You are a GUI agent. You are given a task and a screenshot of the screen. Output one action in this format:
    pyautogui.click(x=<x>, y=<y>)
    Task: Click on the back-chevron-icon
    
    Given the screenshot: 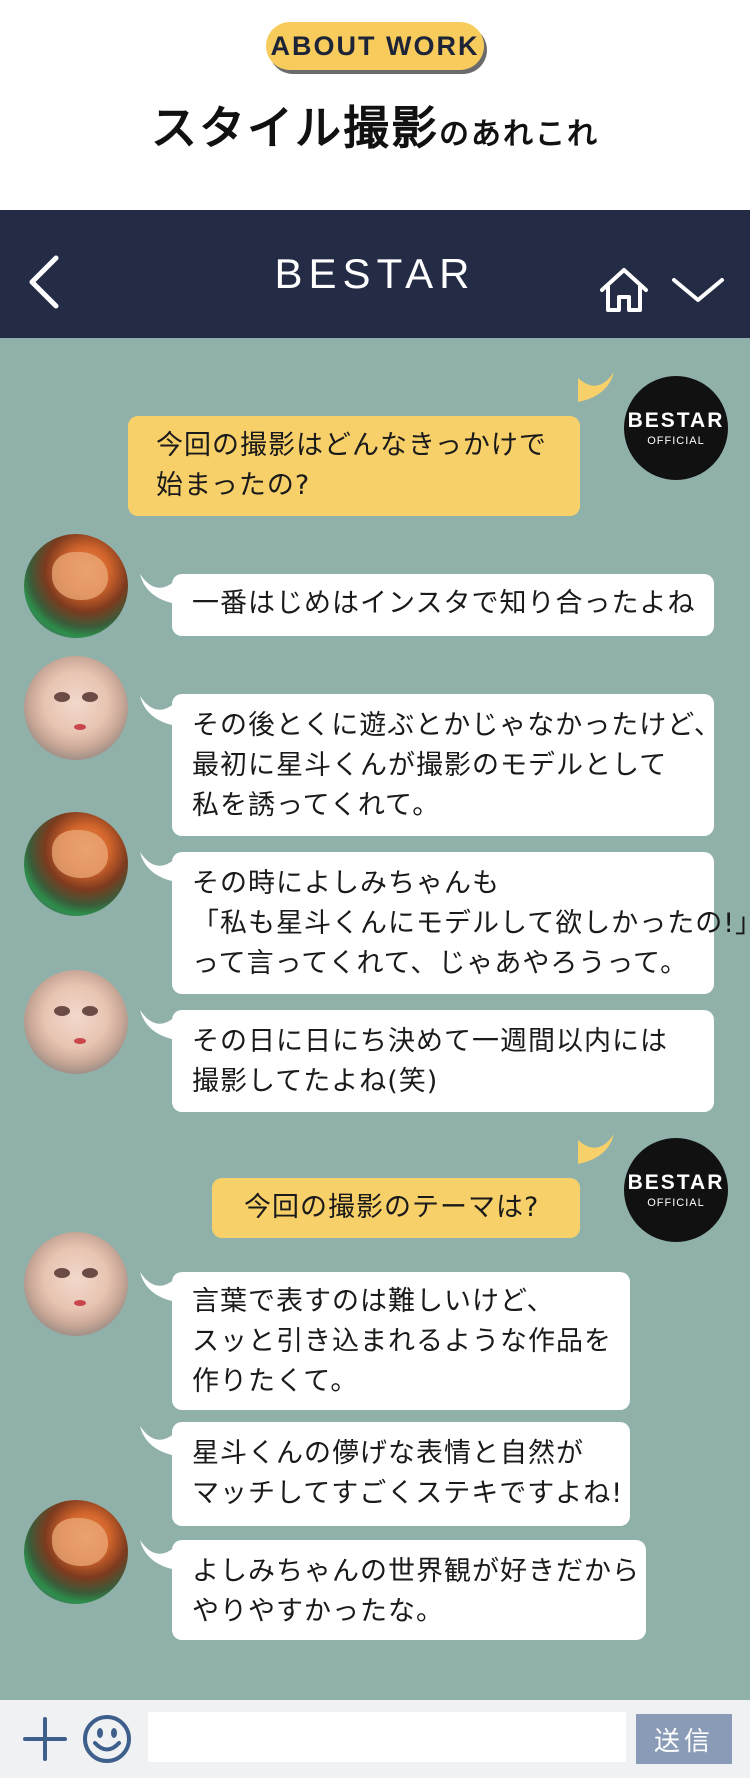 What is the action you would take?
    pyautogui.click(x=46, y=282)
    